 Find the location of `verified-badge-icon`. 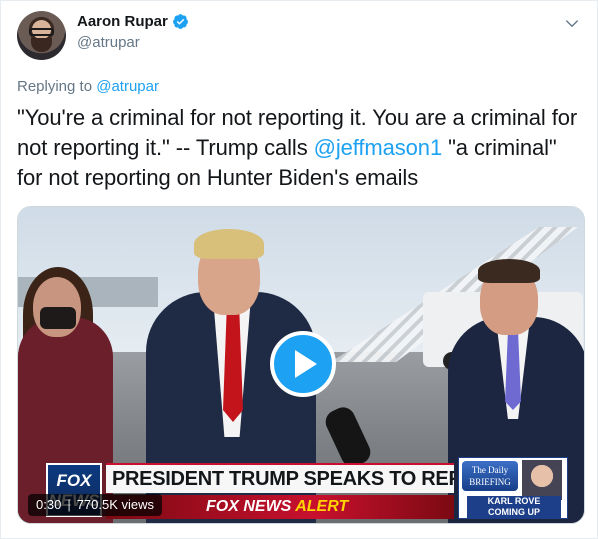

verified-badge-icon is located at coordinates (180, 21).